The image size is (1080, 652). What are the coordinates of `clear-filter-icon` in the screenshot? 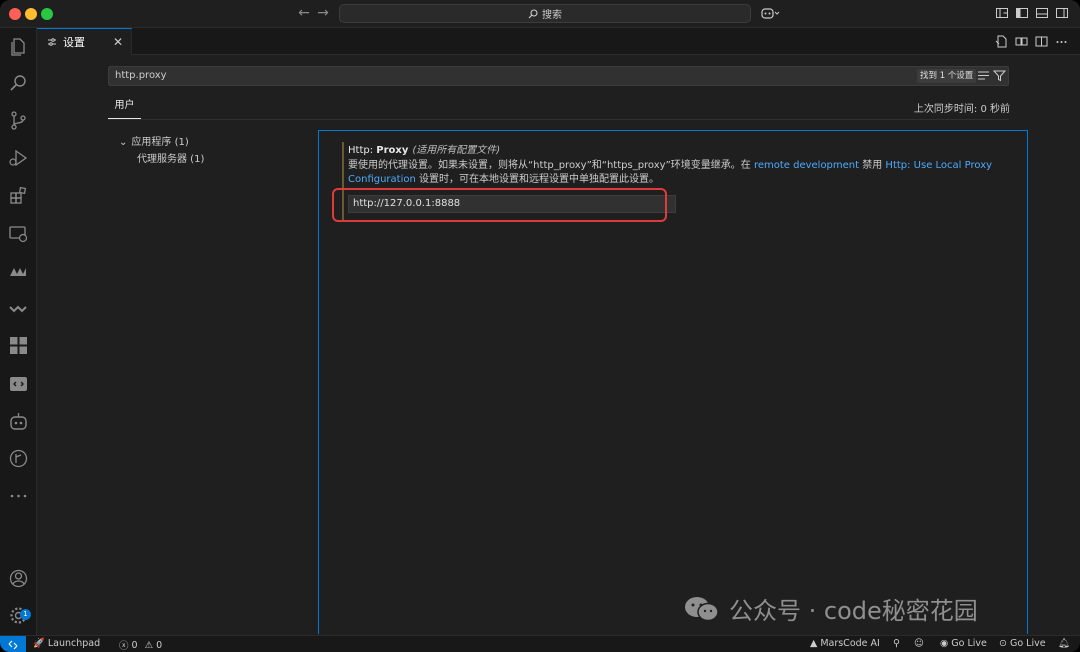 It's located at (983, 75).